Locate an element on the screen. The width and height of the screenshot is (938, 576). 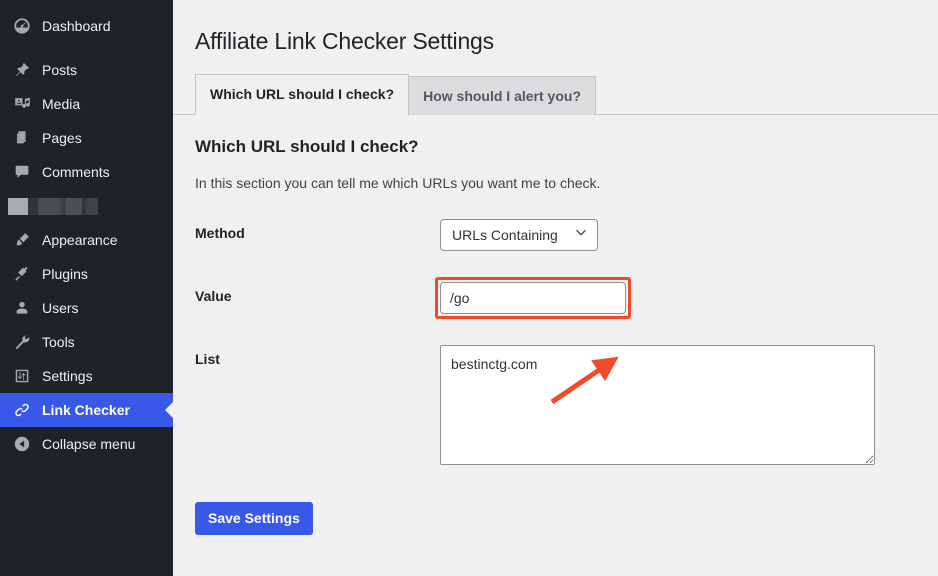
link-icon is located at coordinates (22, 410).